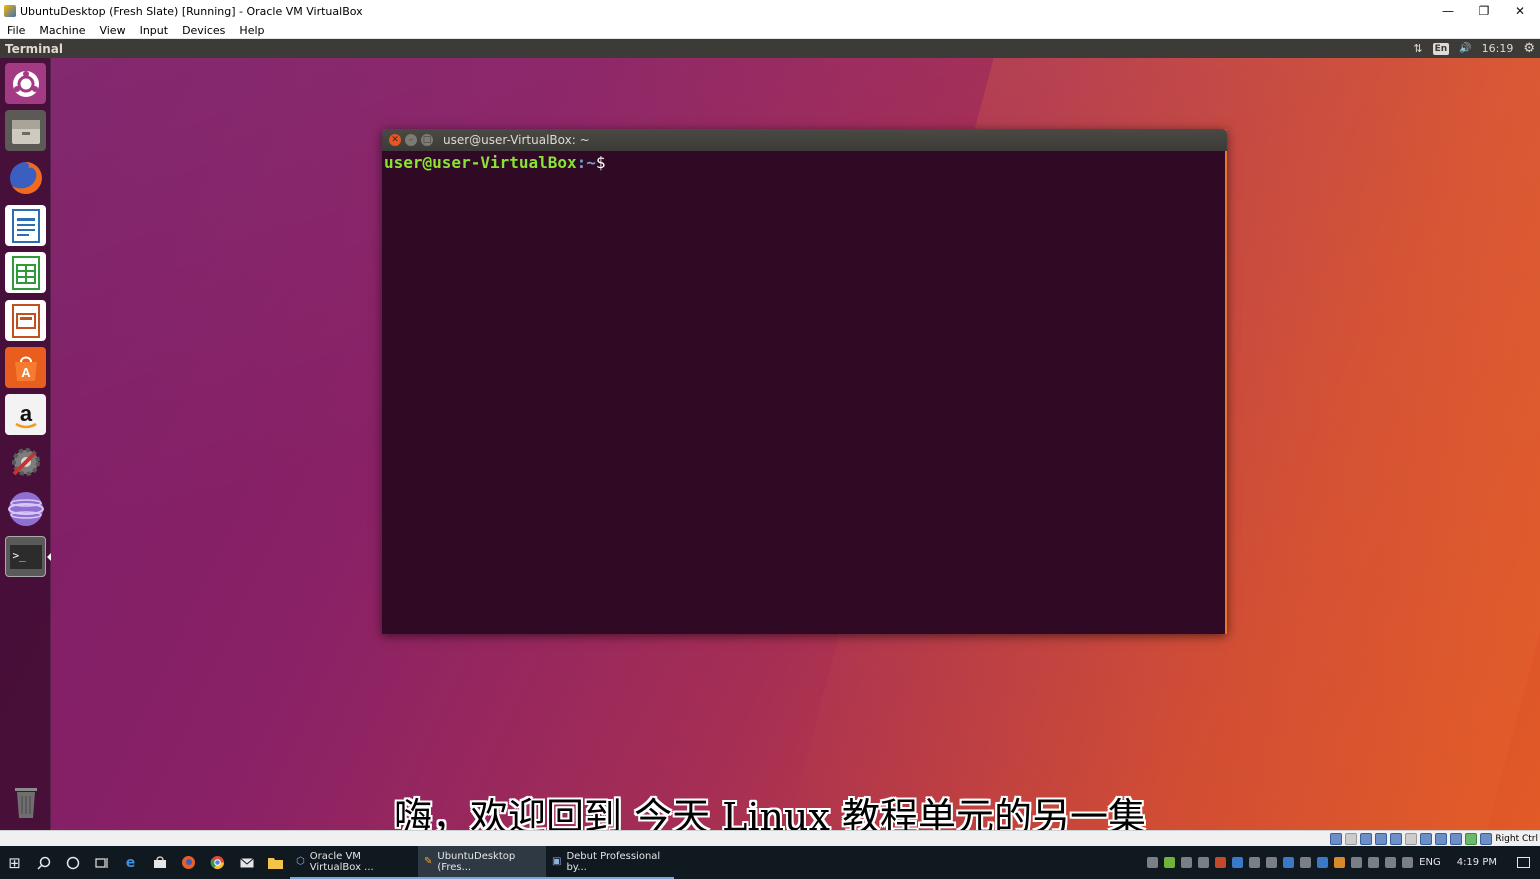 This screenshot has width=1540, height=879. Describe the element at coordinates (1351, 839) in the screenshot. I see `optical-drive-icon` at that location.